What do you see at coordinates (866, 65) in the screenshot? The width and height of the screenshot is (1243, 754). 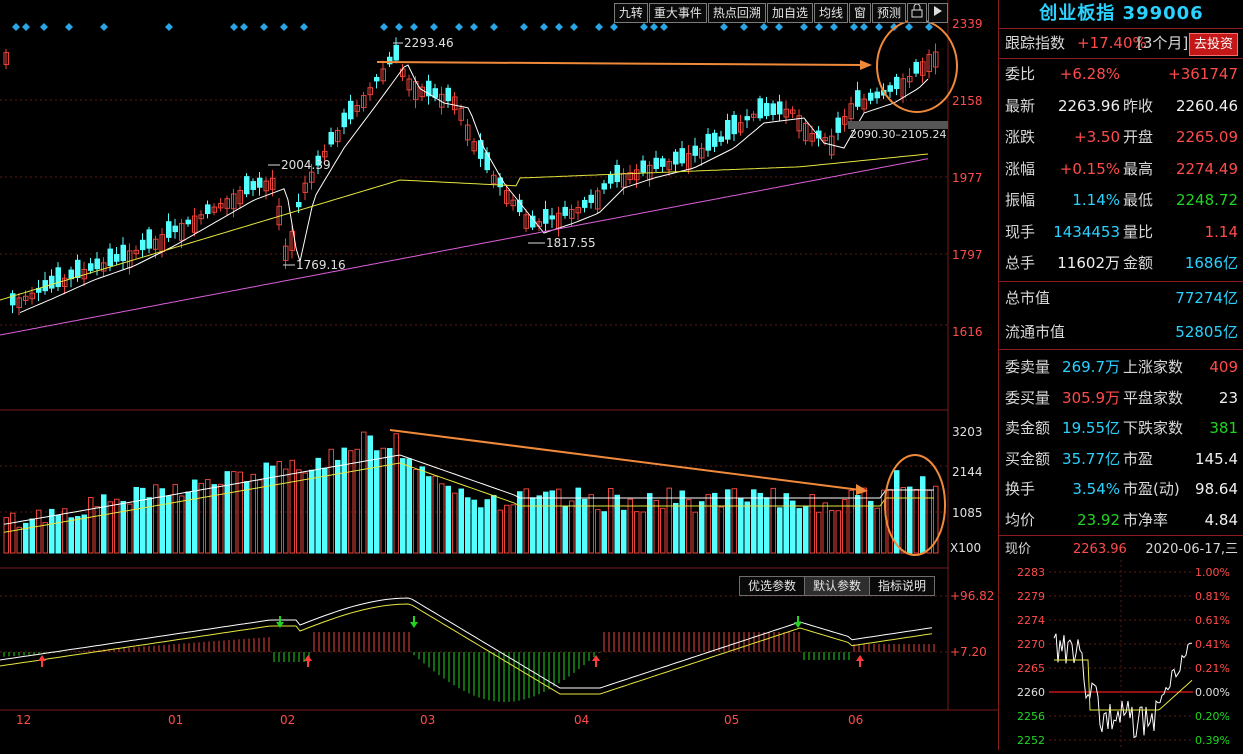 I see `arrow-head-icon` at bounding box center [866, 65].